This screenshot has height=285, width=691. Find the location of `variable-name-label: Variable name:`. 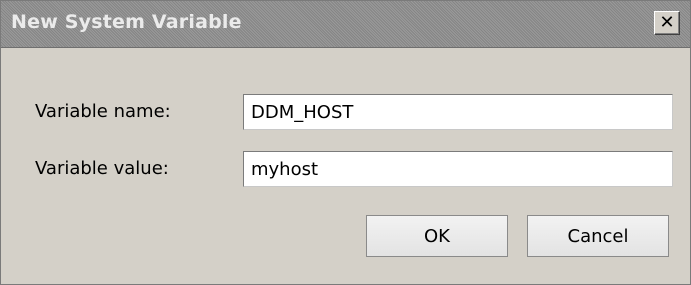

variable-name-label: Variable name: is located at coordinates (103, 111).